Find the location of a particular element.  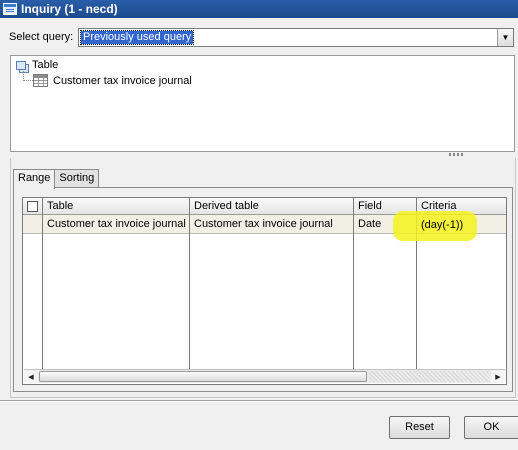

select-query-value: Previously used query is located at coordinates (137, 37).